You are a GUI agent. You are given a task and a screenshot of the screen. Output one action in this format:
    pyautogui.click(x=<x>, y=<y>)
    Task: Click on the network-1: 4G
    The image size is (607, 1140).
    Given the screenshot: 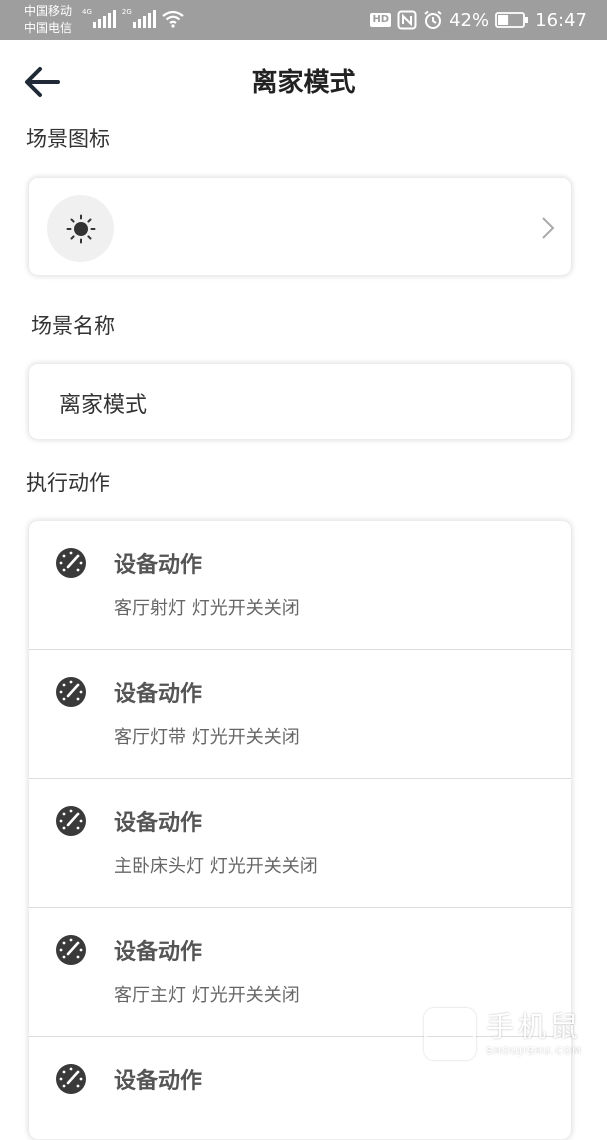 What is the action you would take?
    pyautogui.click(x=99, y=18)
    